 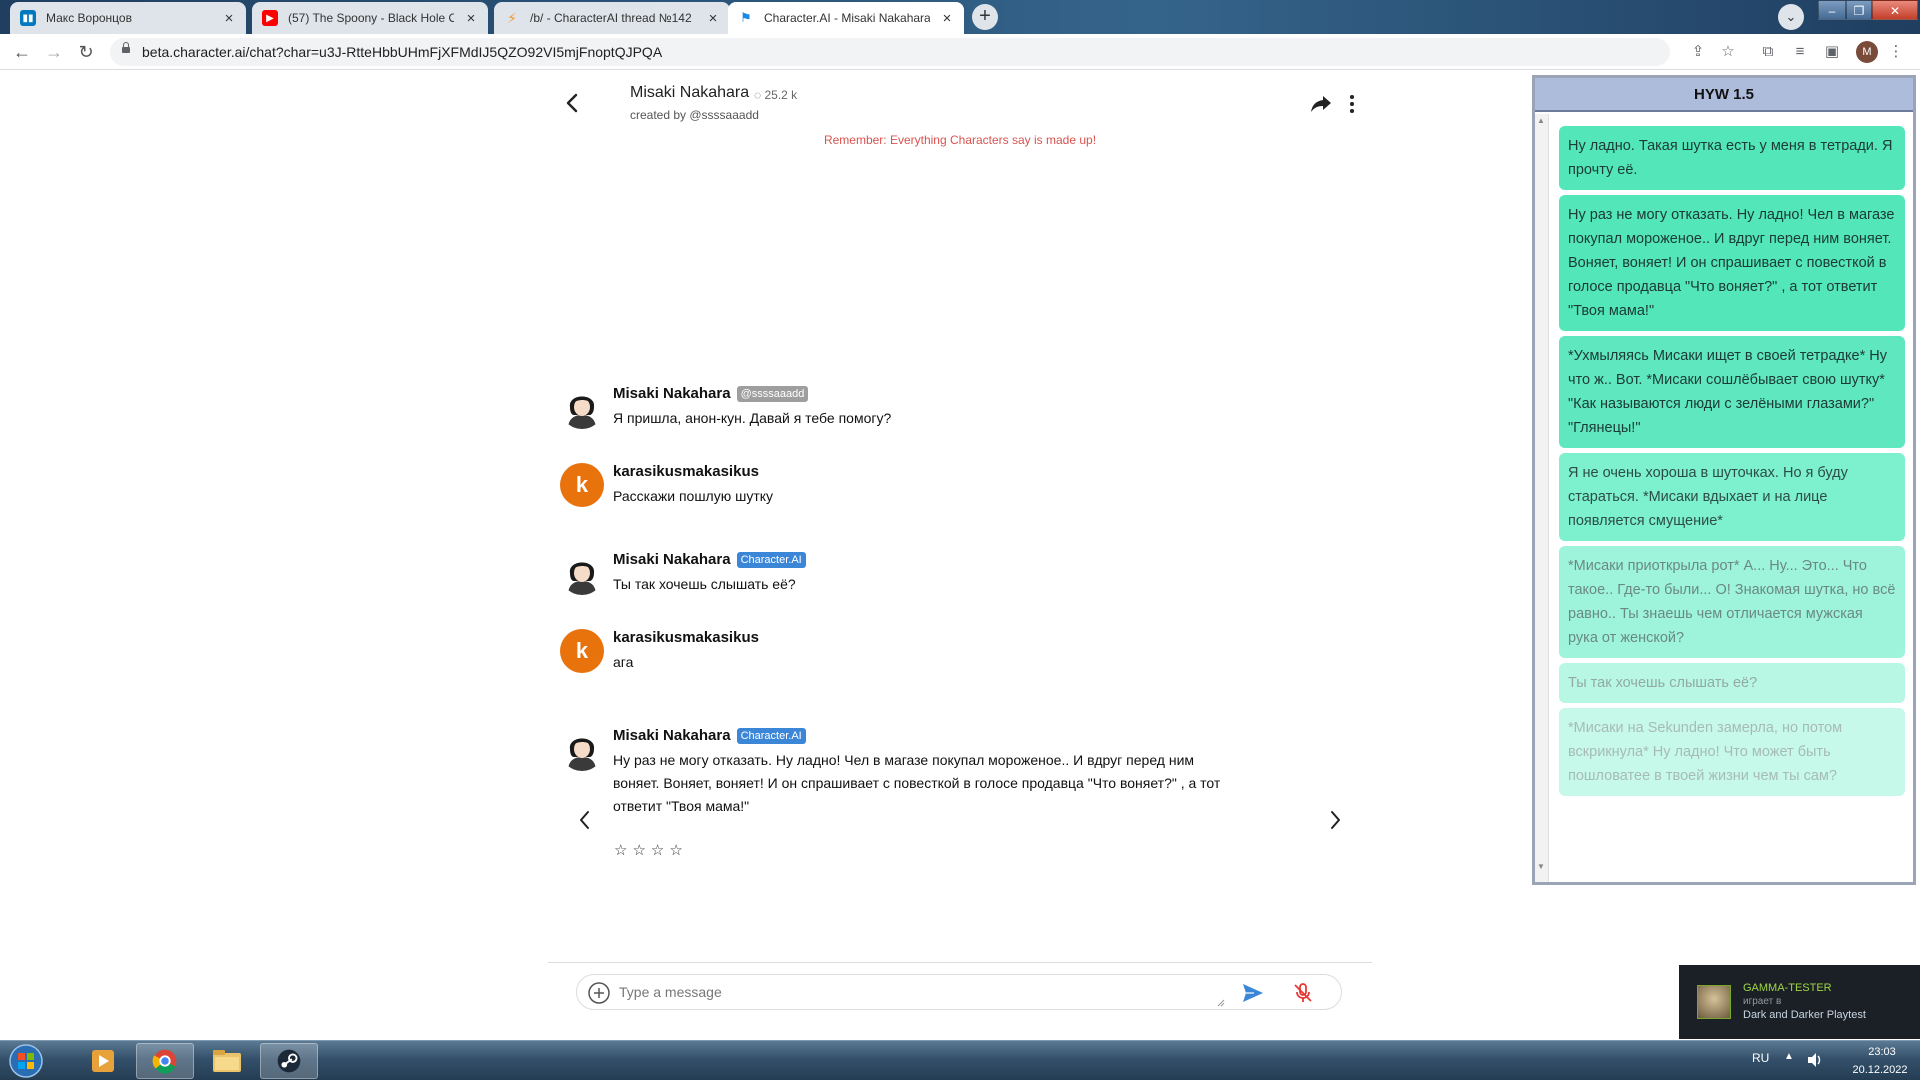 What do you see at coordinates (1352, 104) in the screenshot?
I see `more-vertical-icon` at bounding box center [1352, 104].